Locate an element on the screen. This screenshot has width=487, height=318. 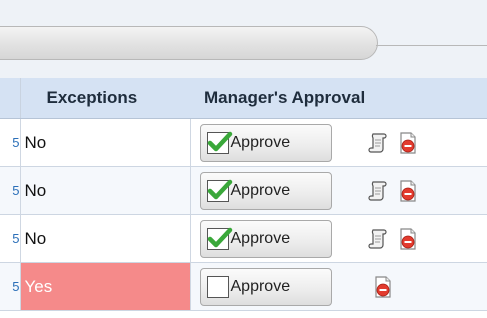
column-header-exceptions: Exceptions is located at coordinates (105, 98).